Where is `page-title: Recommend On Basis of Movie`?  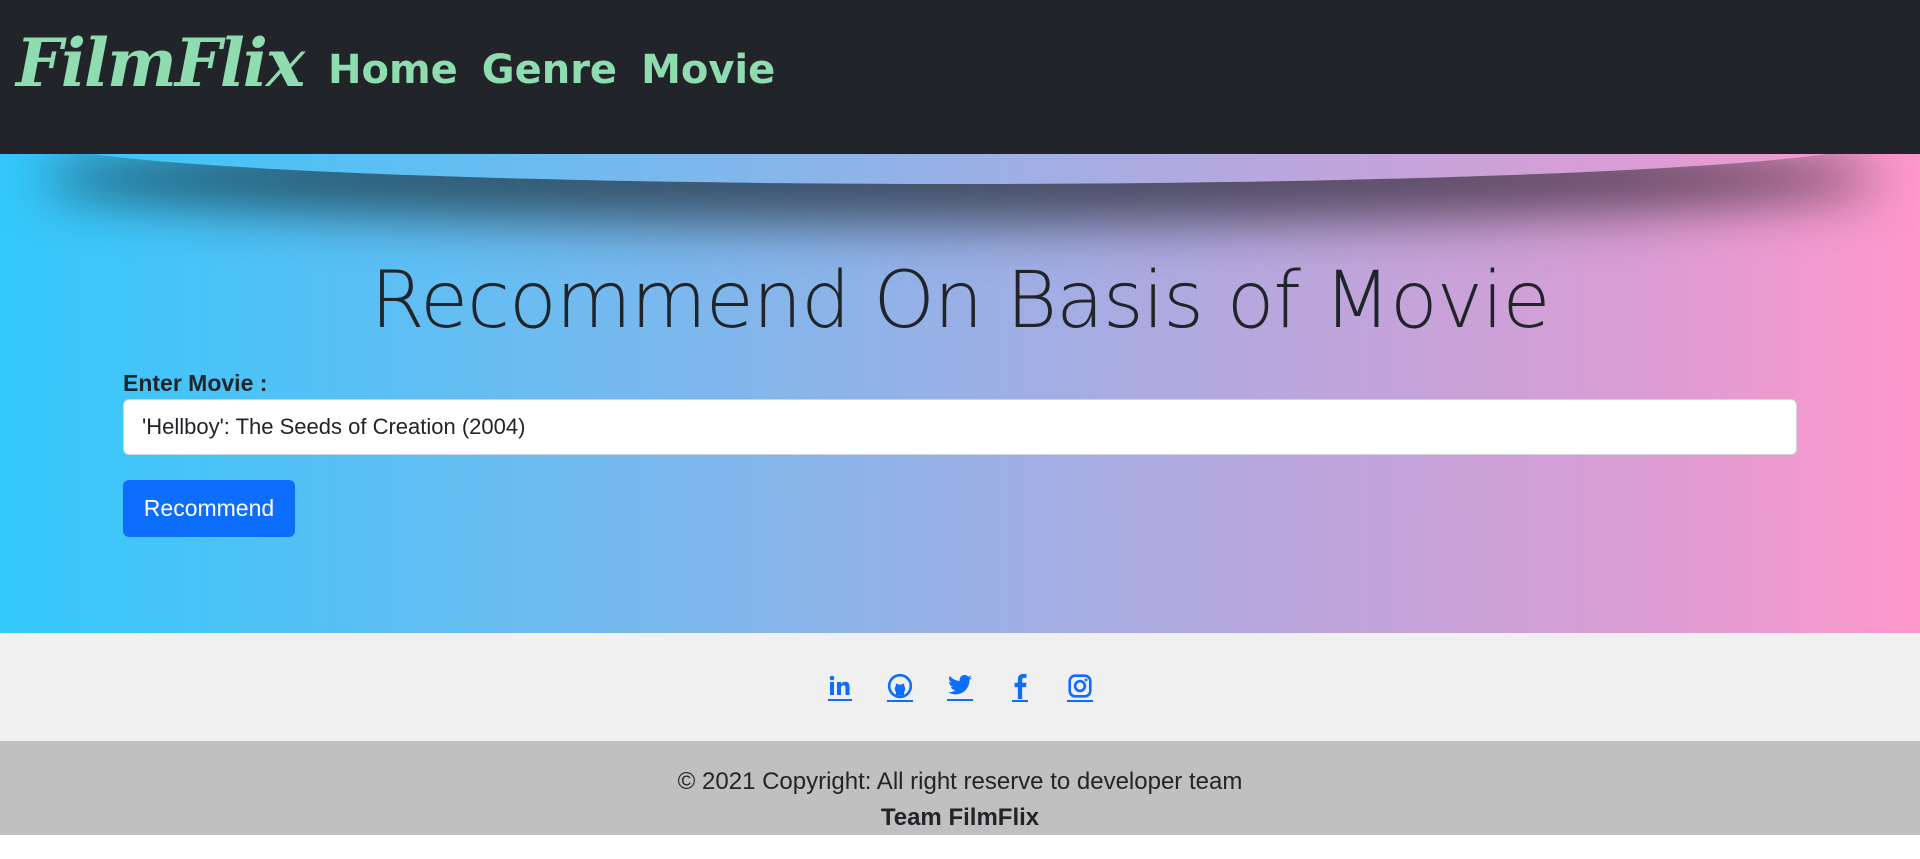
page-title: Recommend On Basis of Movie is located at coordinates (960, 301).